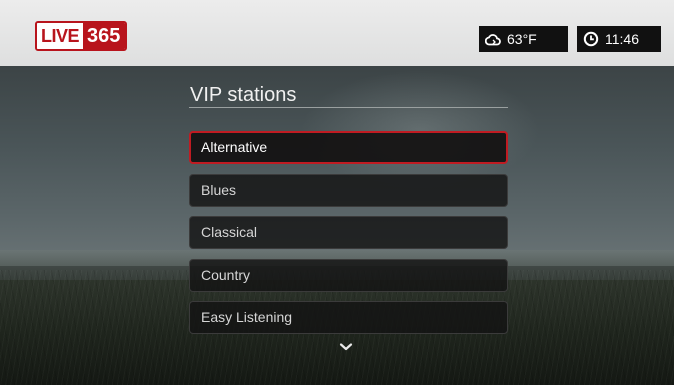 The width and height of the screenshot is (674, 385). I want to click on clock-icon, so click(591, 39).